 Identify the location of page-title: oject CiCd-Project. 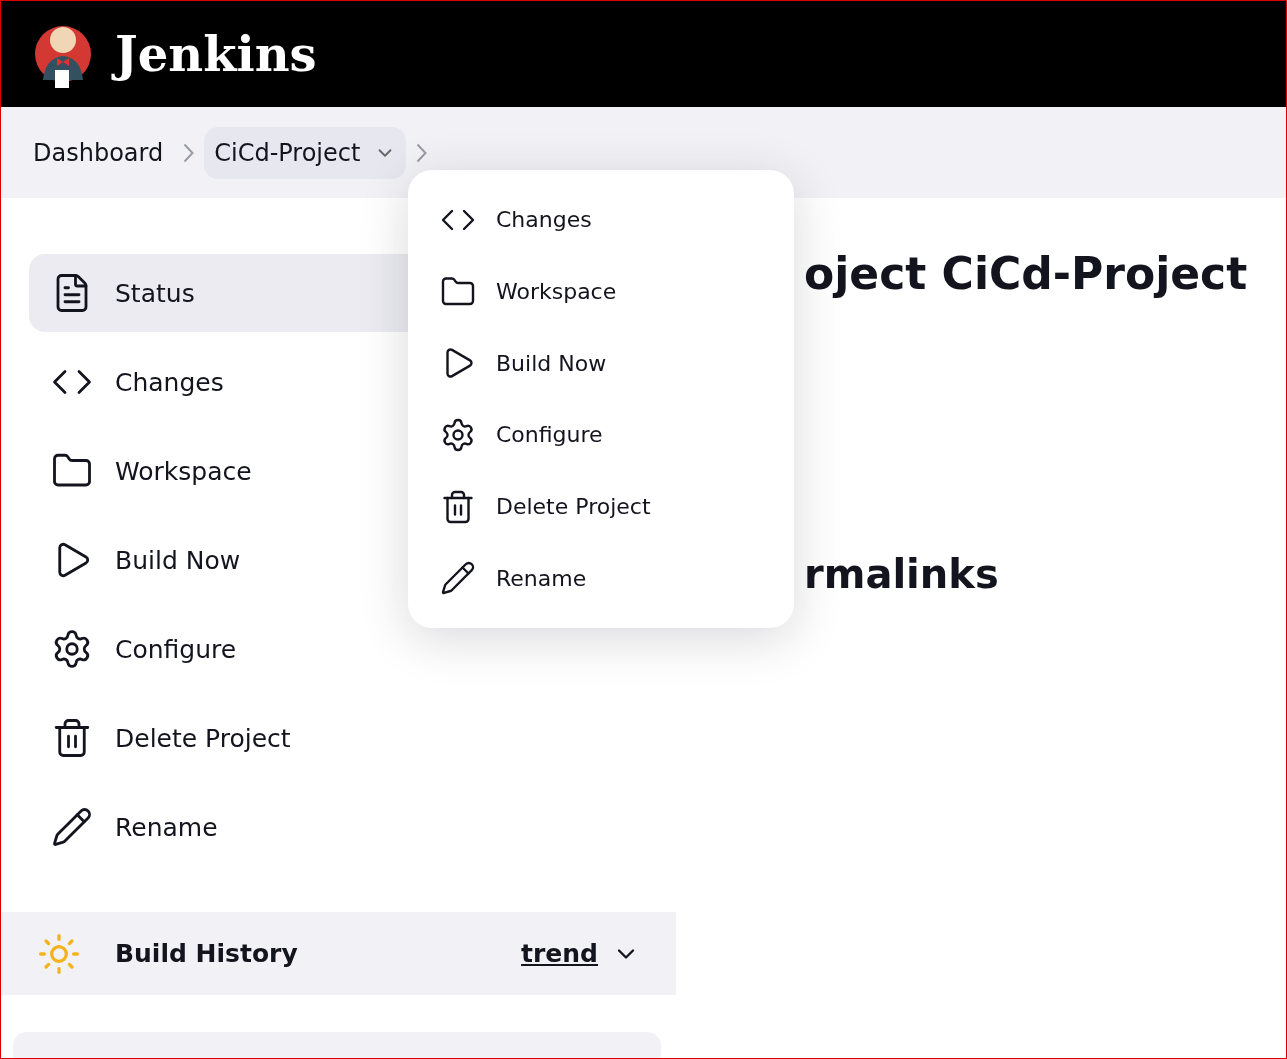
(1026, 273).